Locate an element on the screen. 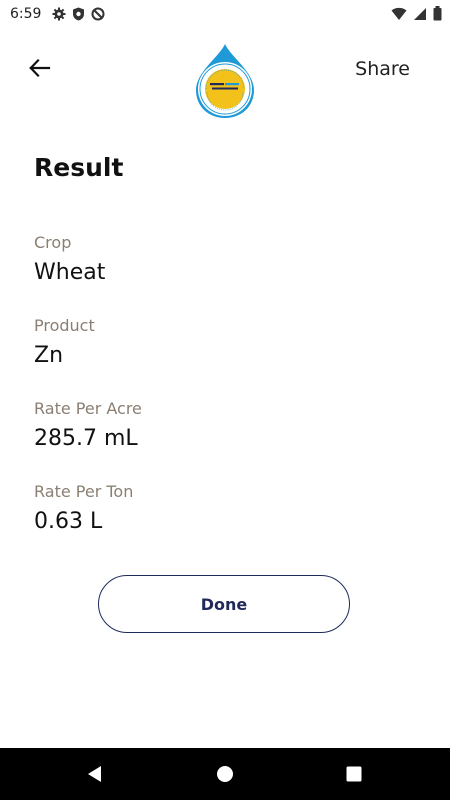  share-button: Share is located at coordinates (382, 69).